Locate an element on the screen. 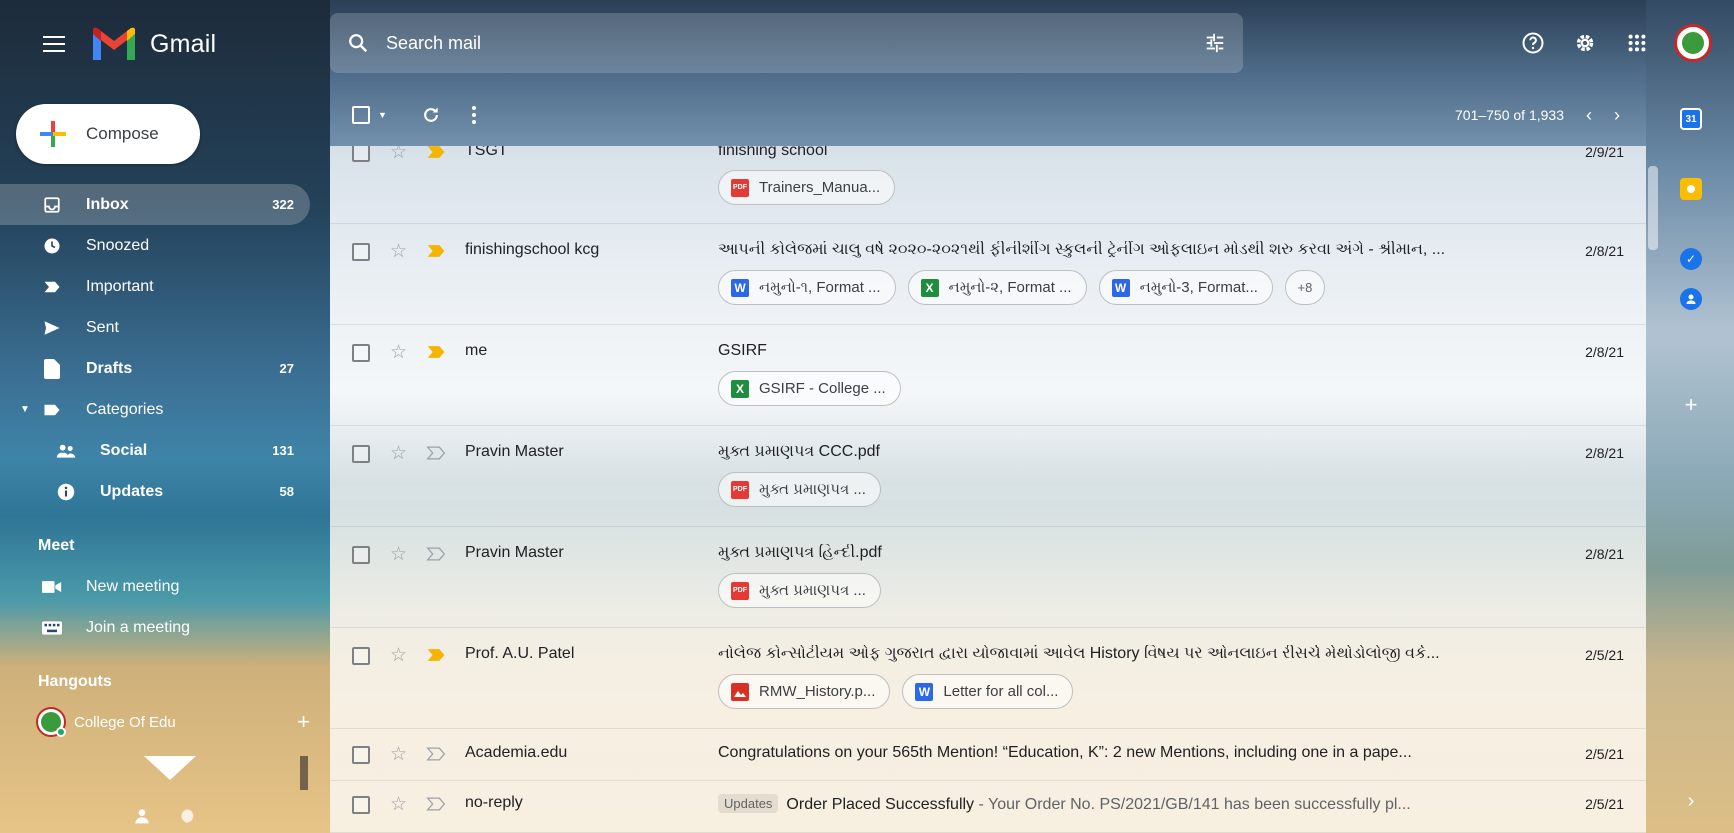 The width and height of the screenshot is (1734, 833). calendar-icon: 31 is located at coordinates (1691, 119).